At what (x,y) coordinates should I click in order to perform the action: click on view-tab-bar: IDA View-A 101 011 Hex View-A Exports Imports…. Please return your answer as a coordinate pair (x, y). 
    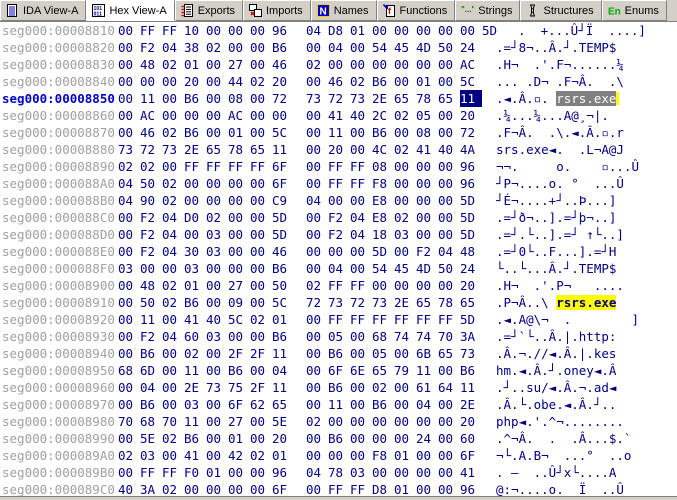
    Looking at the image, I should click on (338, 11).